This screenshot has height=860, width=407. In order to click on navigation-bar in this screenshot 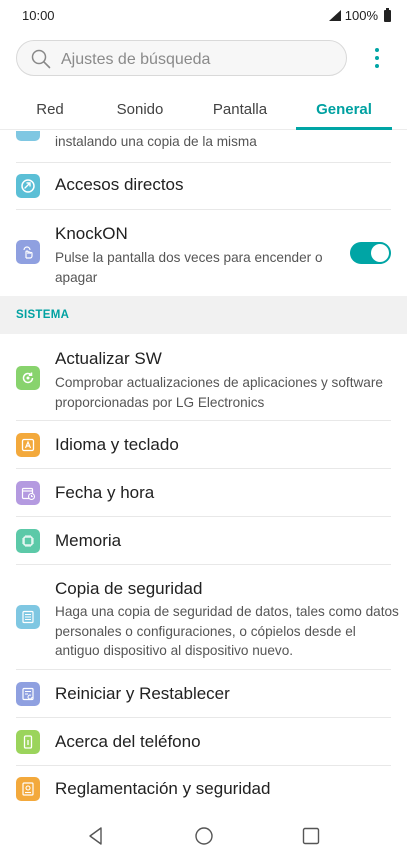, I will do `click(203, 836)`.